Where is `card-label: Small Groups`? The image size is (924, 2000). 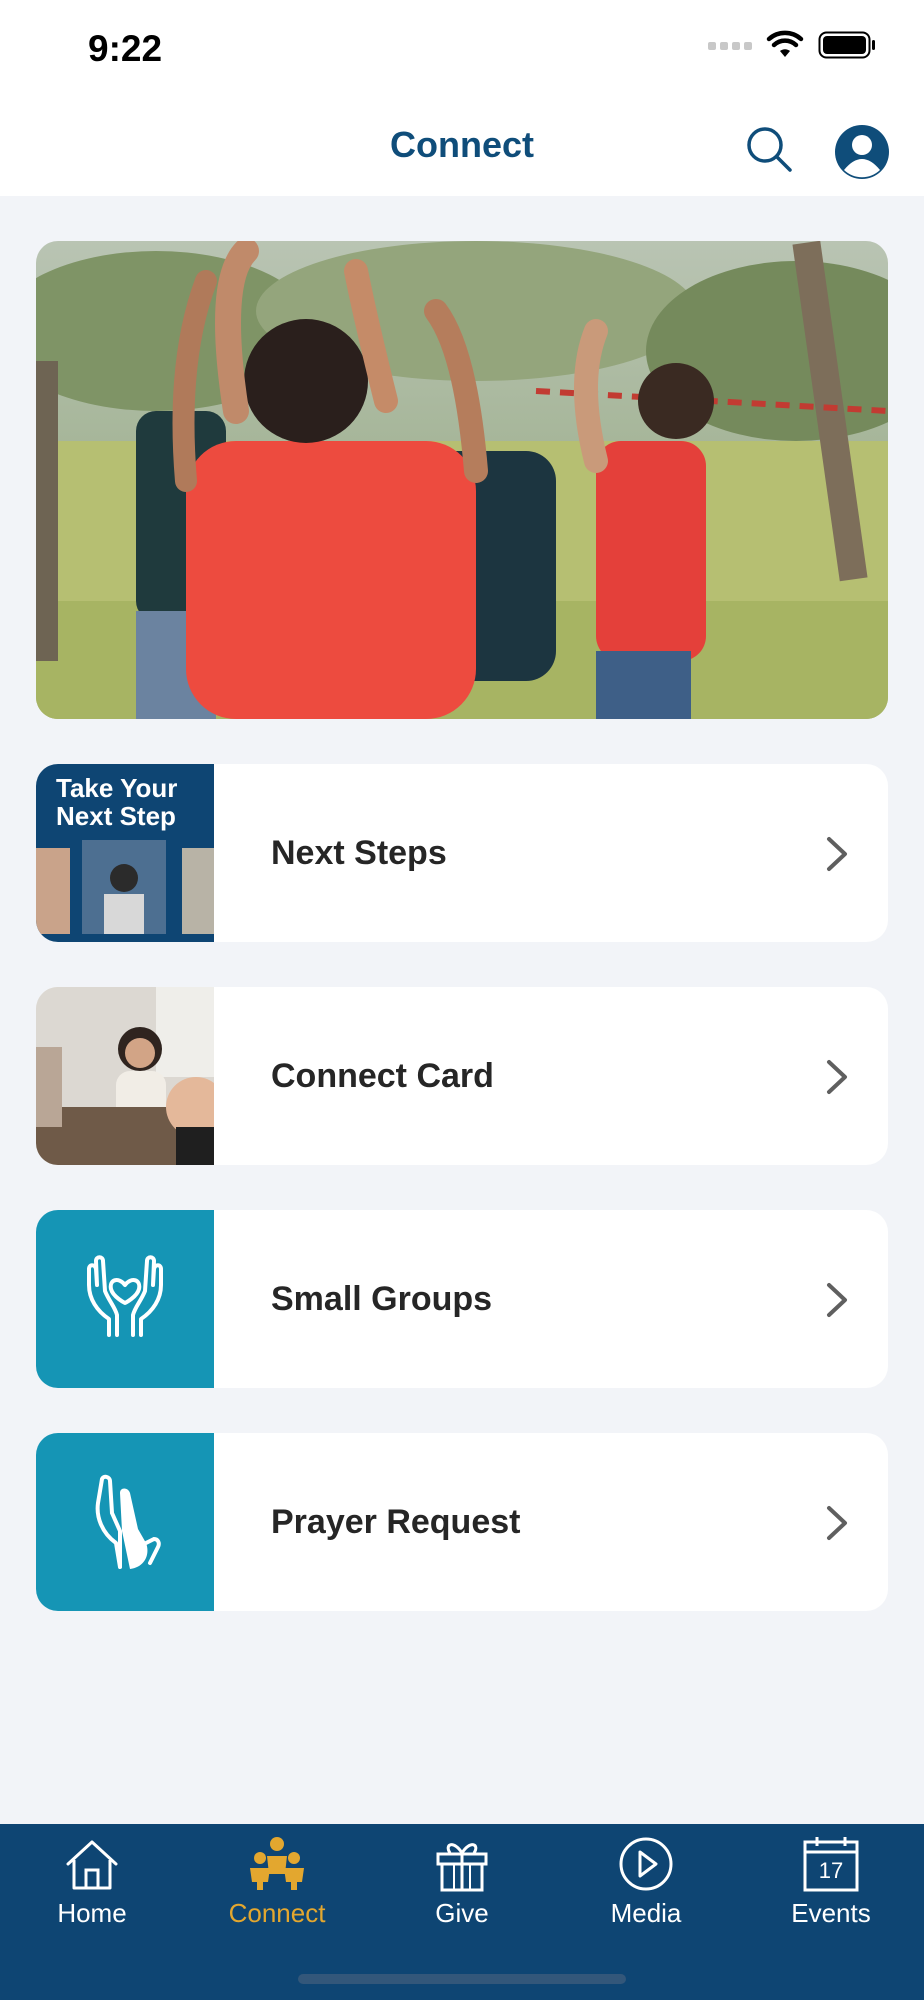
card-label: Small Groups is located at coordinates (382, 1299).